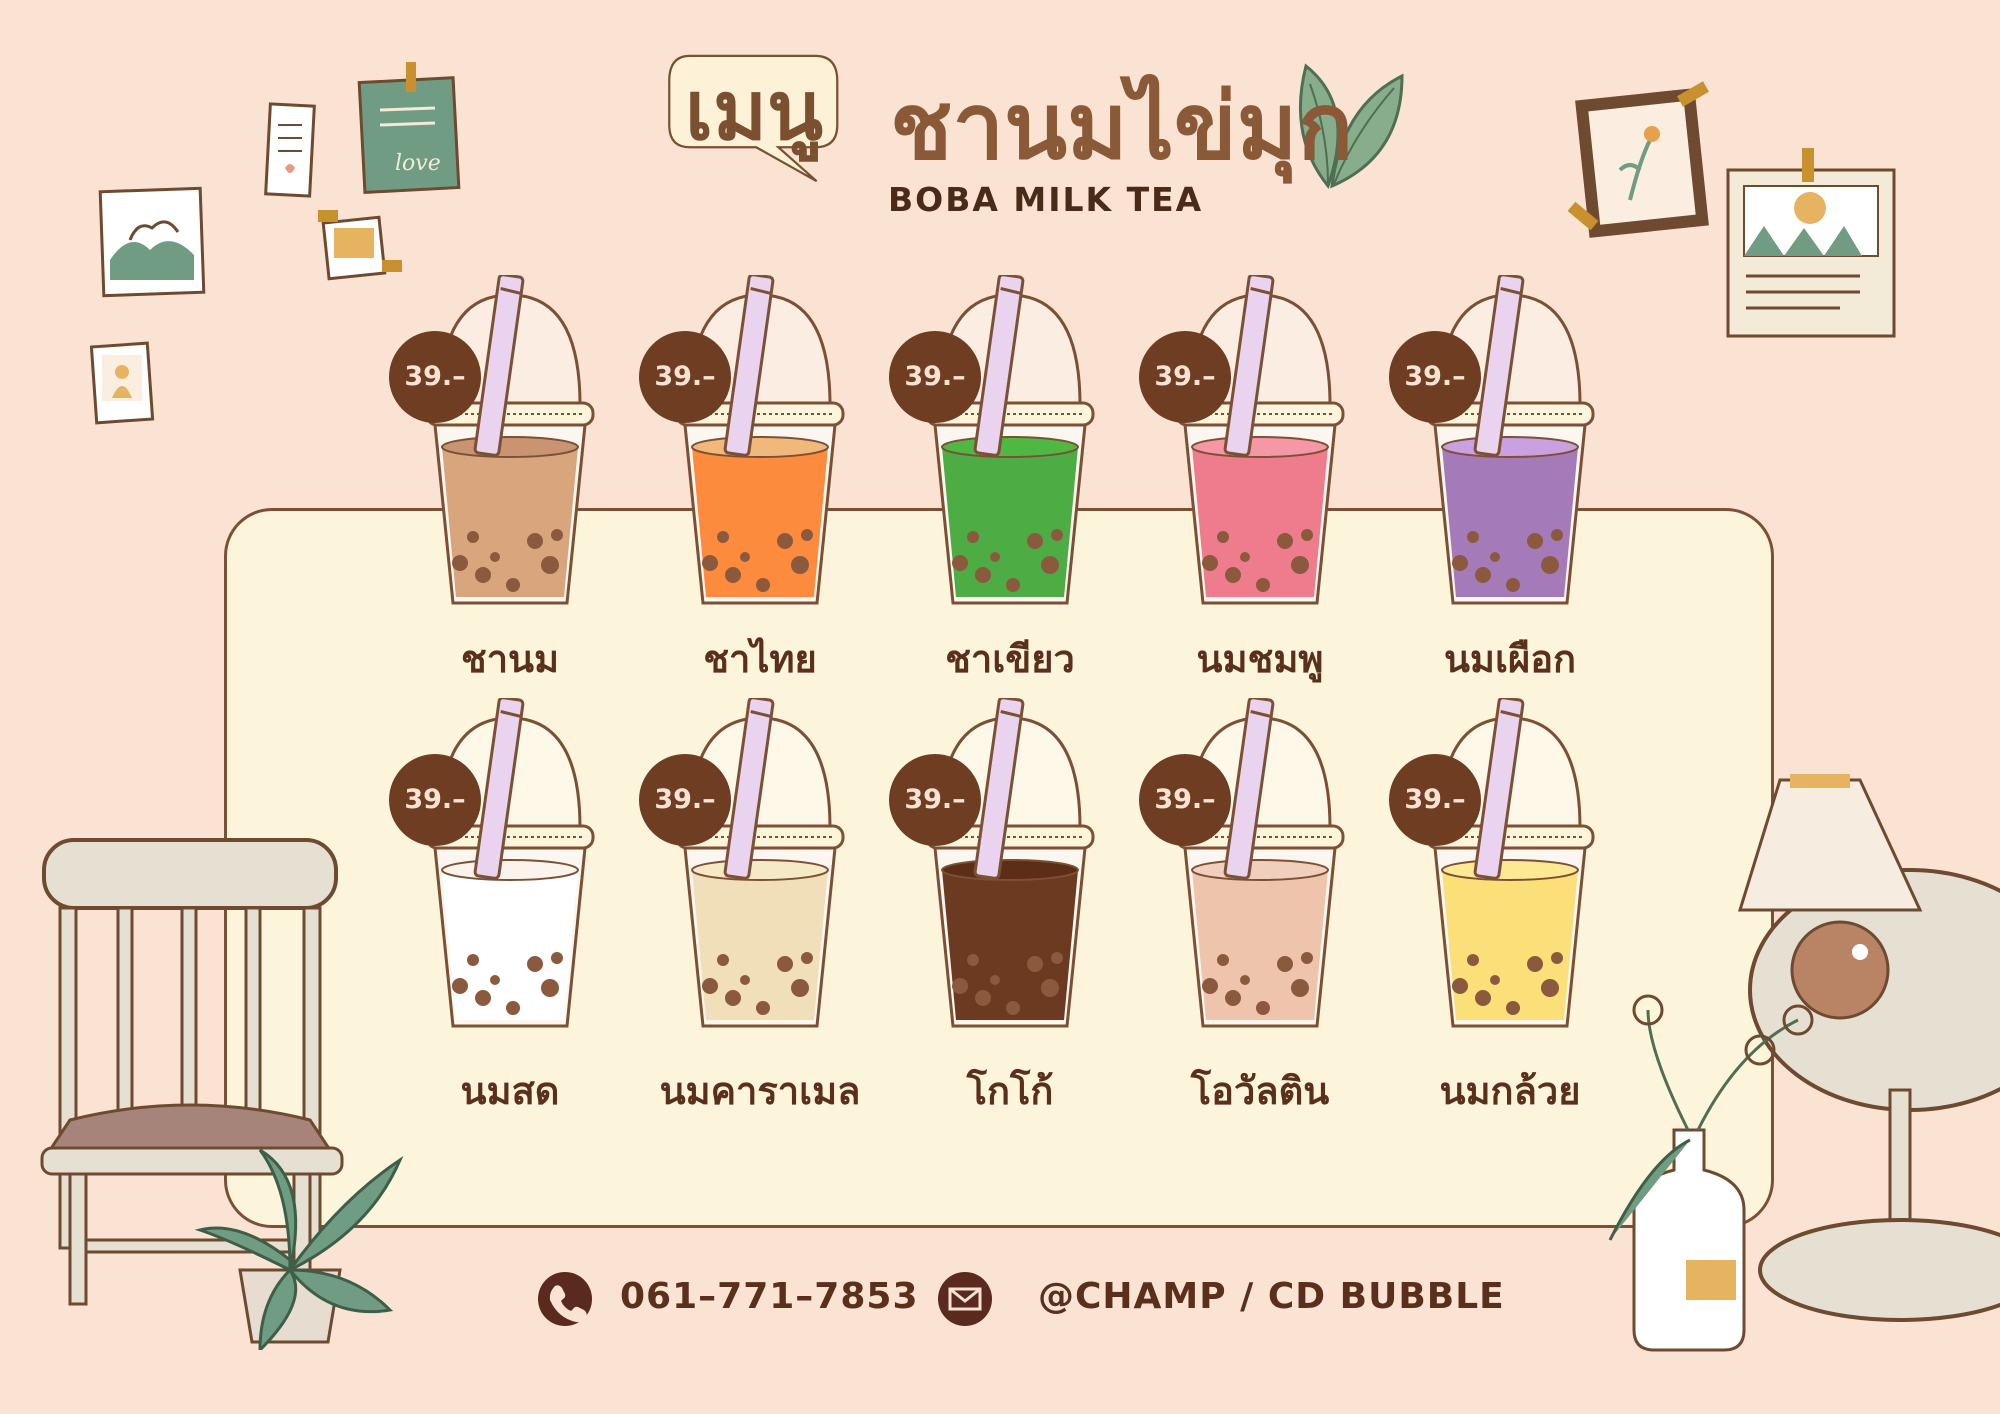 The image size is (2000, 1414). What do you see at coordinates (769, 1296) in the screenshot?
I see `phone-number: 061–771–7853` at bounding box center [769, 1296].